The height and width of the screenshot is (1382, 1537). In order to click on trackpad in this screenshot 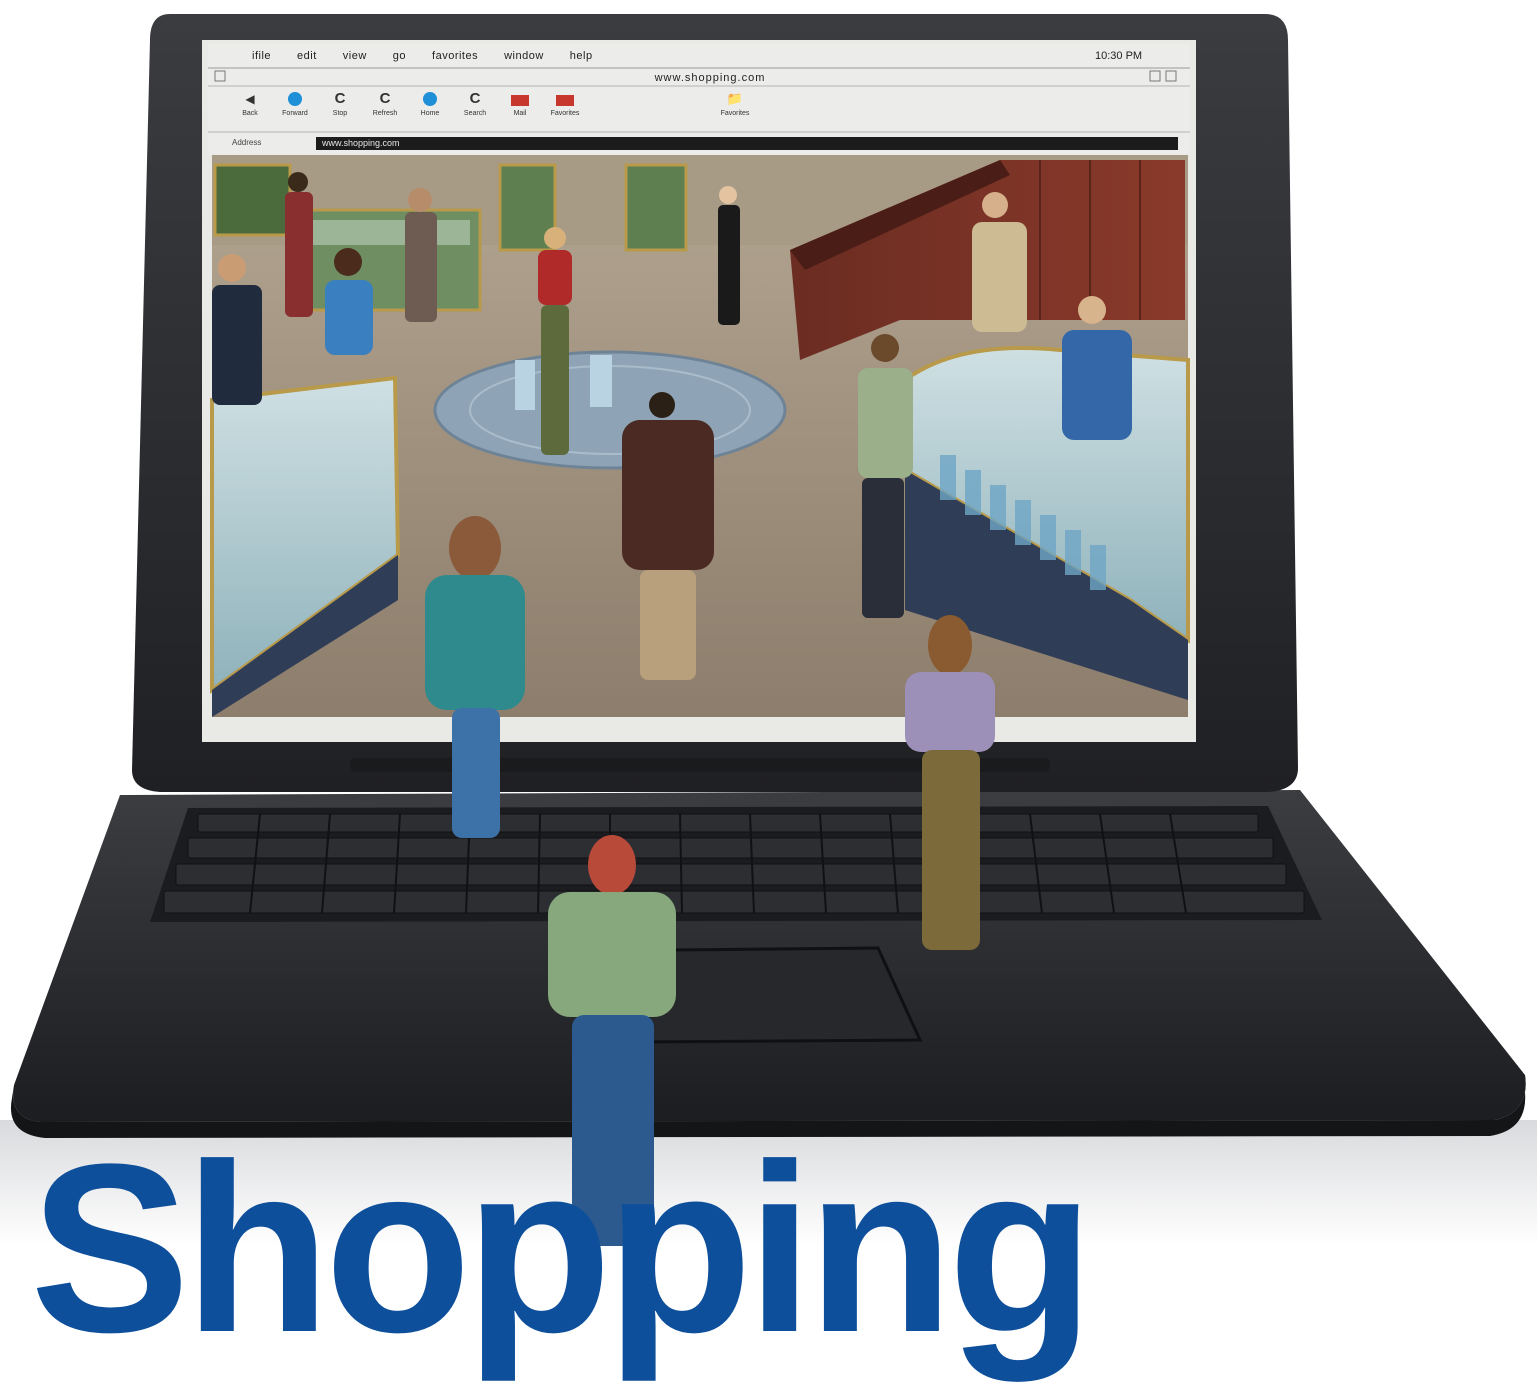, I will do `click(780, 995)`.